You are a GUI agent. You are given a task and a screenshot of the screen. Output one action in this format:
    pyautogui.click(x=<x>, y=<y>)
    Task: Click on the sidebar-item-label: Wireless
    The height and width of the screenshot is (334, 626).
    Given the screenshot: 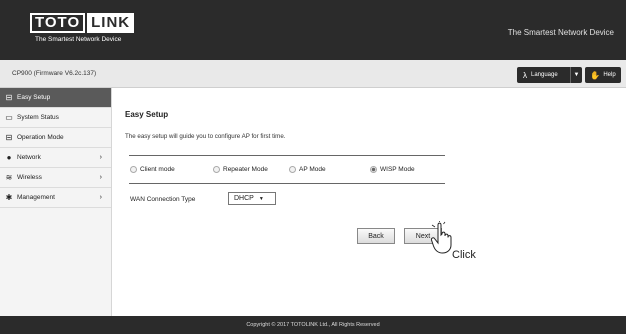 What is the action you would take?
    pyautogui.click(x=29, y=177)
    